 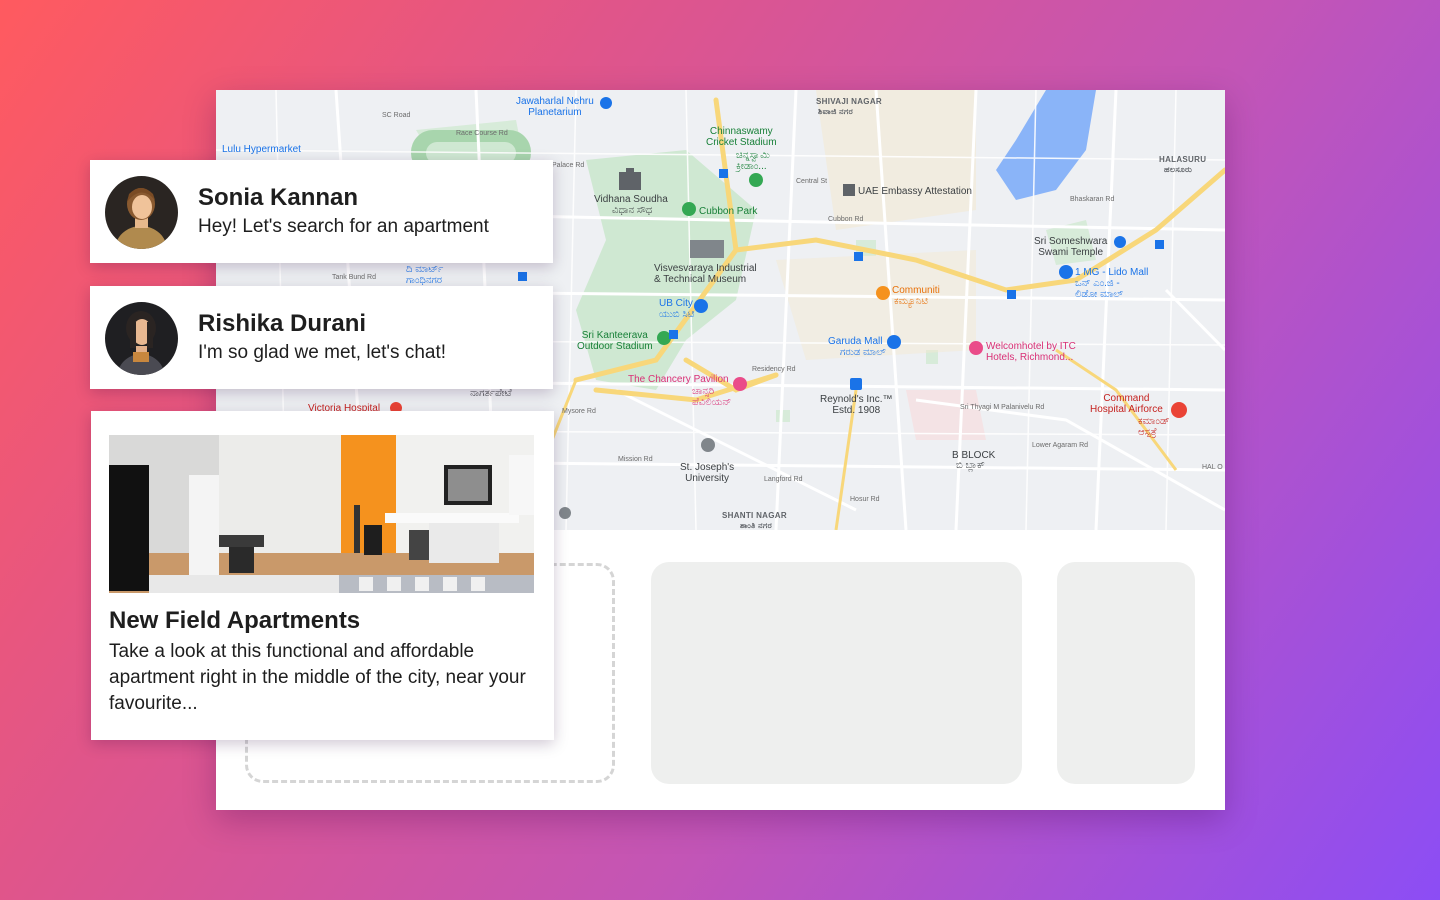 I want to click on welcomhotel-pin-icon, so click(x=976, y=348).